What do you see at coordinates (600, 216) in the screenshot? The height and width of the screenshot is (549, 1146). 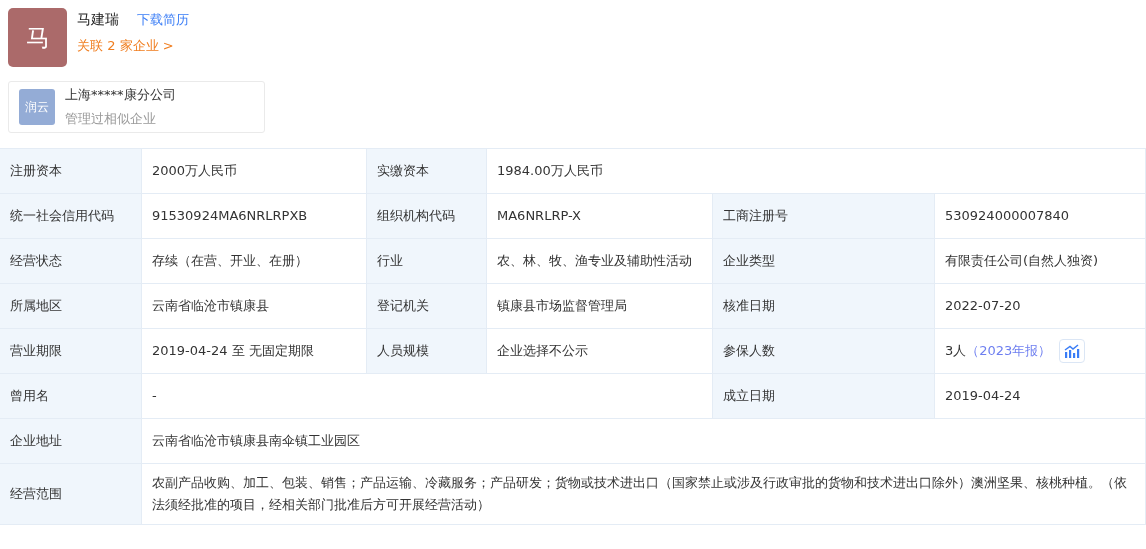 I see `field-value: MA6NRLRP-X` at bounding box center [600, 216].